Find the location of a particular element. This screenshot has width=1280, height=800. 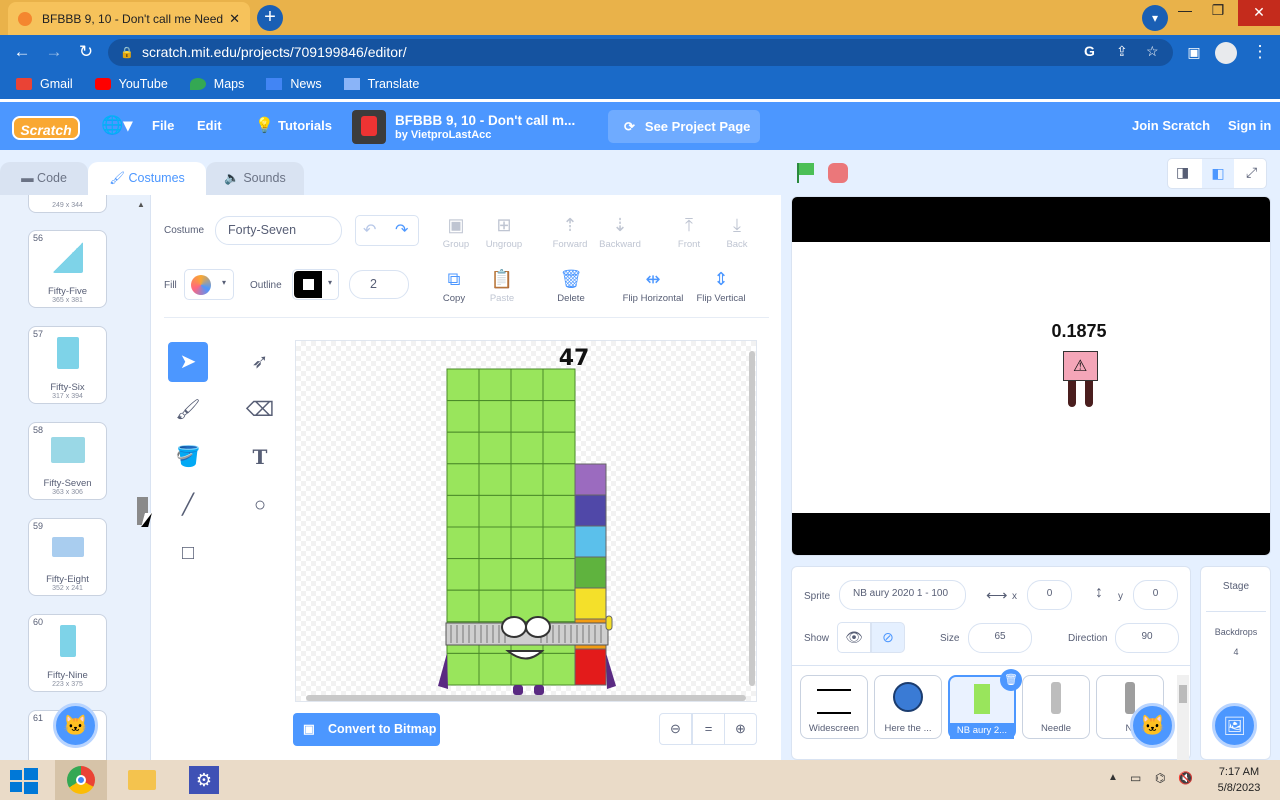

language-globe-icon: 🌐▾ is located at coordinates (116, 125).